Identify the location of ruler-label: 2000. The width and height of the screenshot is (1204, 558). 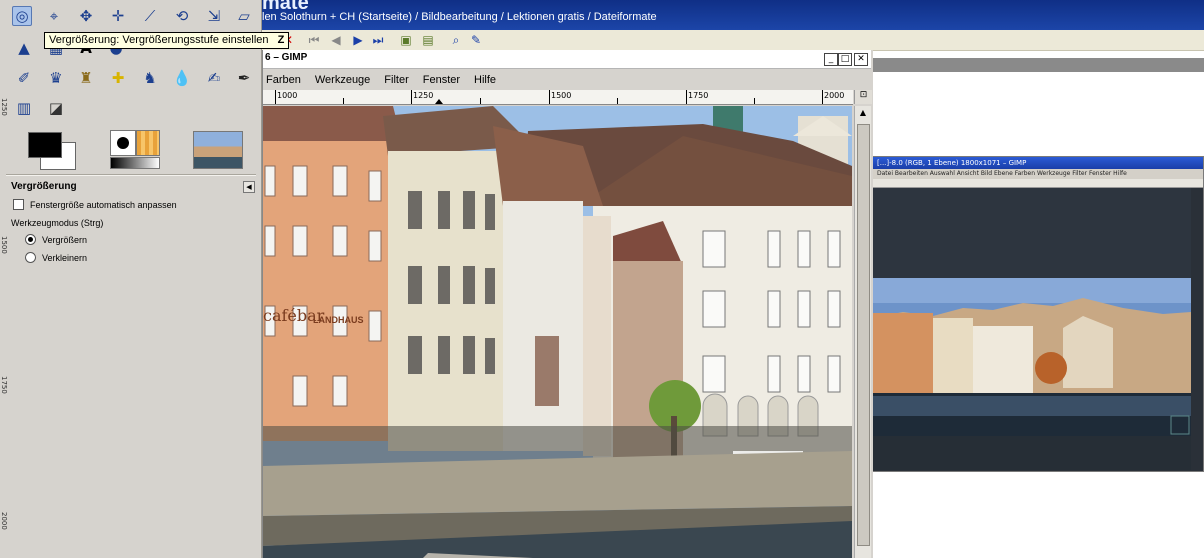
(834, 95).